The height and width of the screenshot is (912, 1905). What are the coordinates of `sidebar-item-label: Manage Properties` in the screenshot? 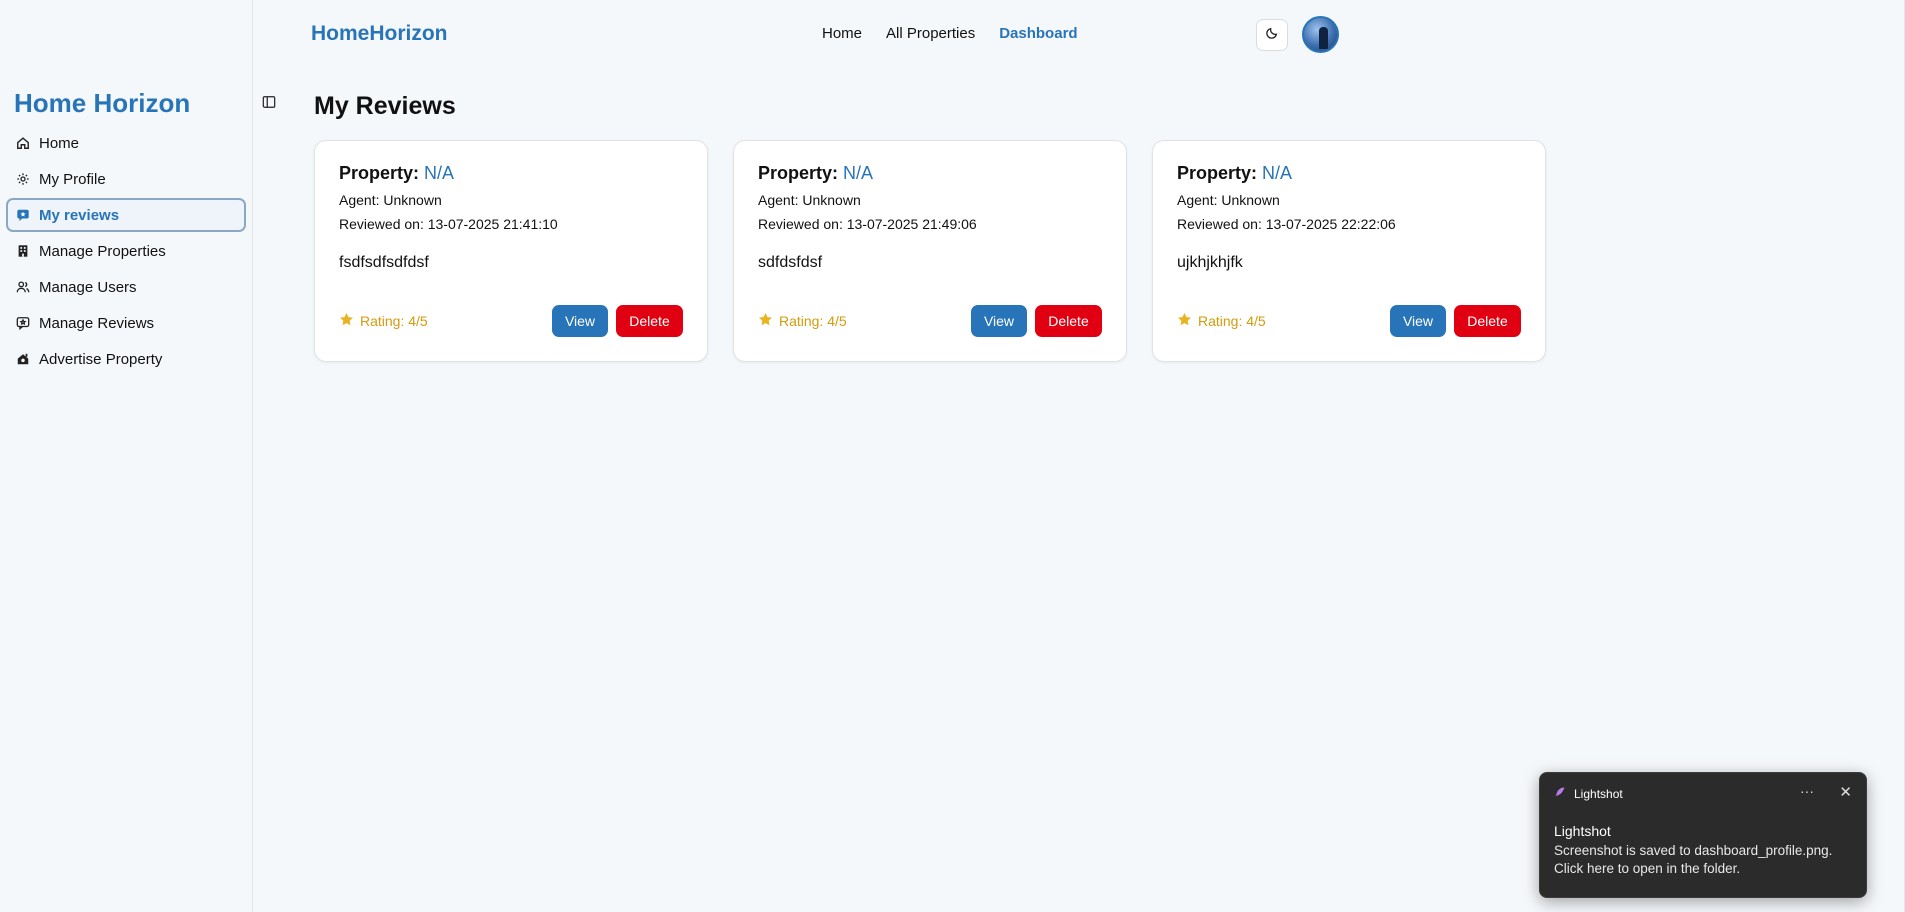 It's located at (102, 251).